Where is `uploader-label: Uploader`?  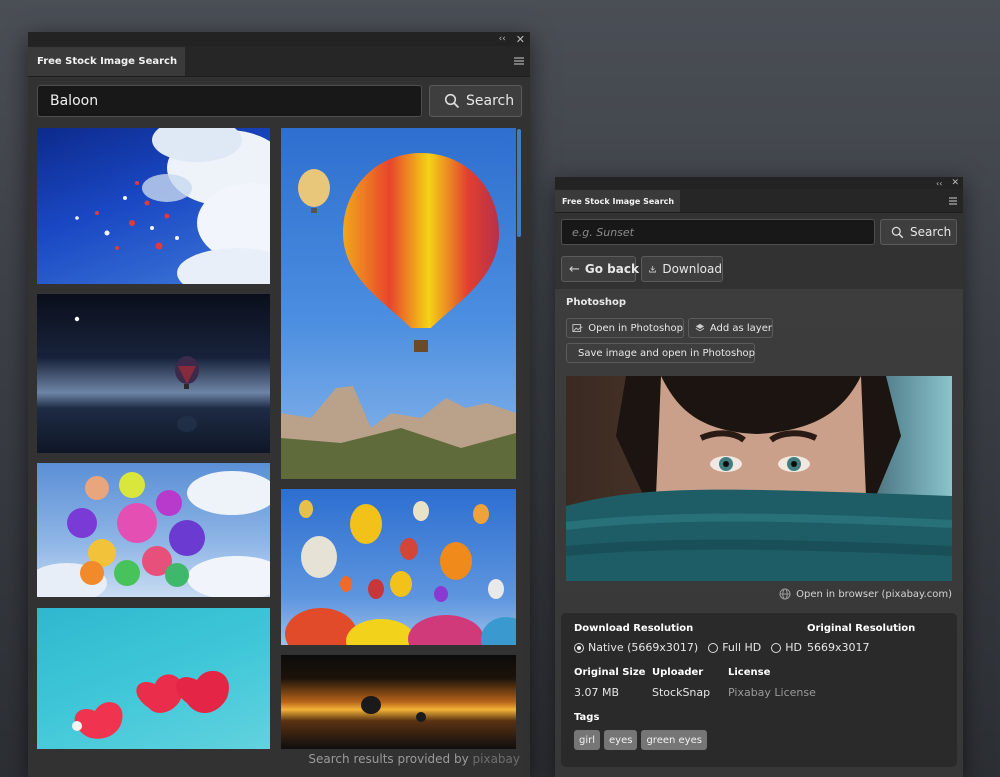
uploader-label: Uploader is located at coordinates (678, 672).